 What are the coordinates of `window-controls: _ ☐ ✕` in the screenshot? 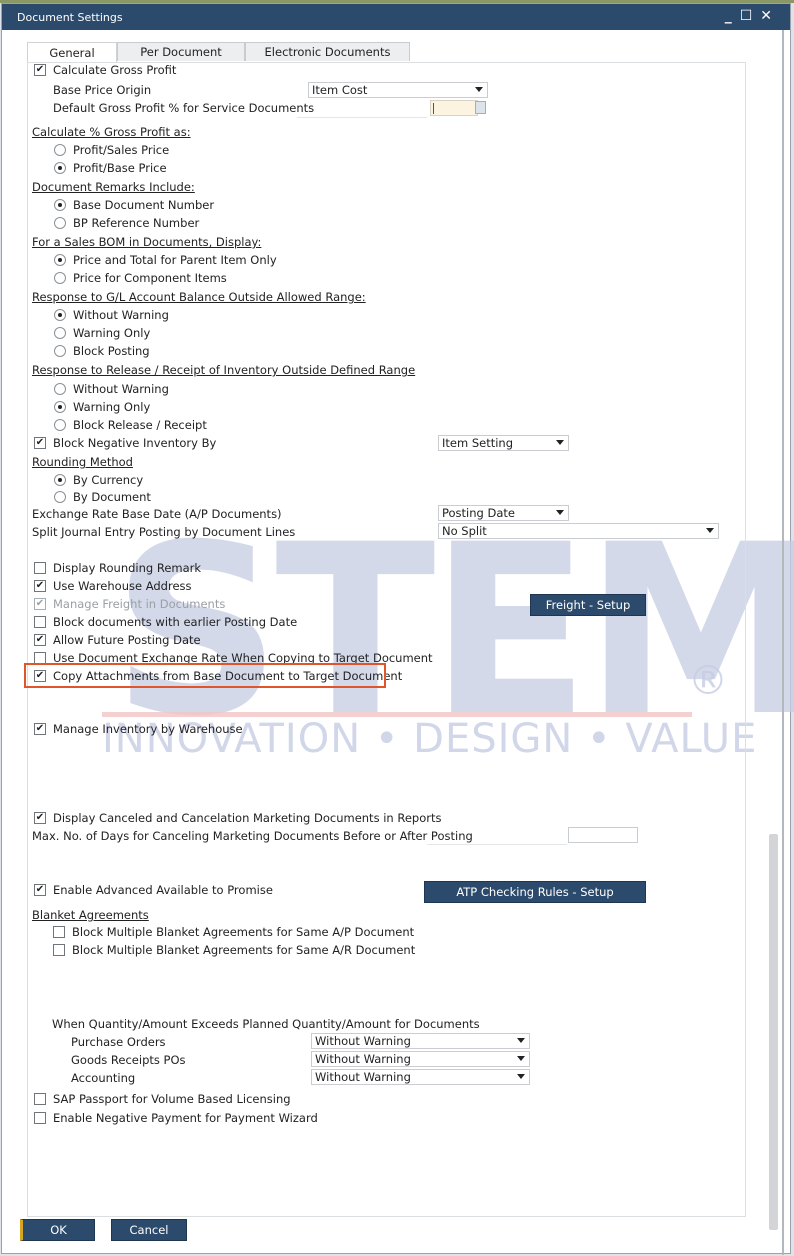 It's located at (748, 16).